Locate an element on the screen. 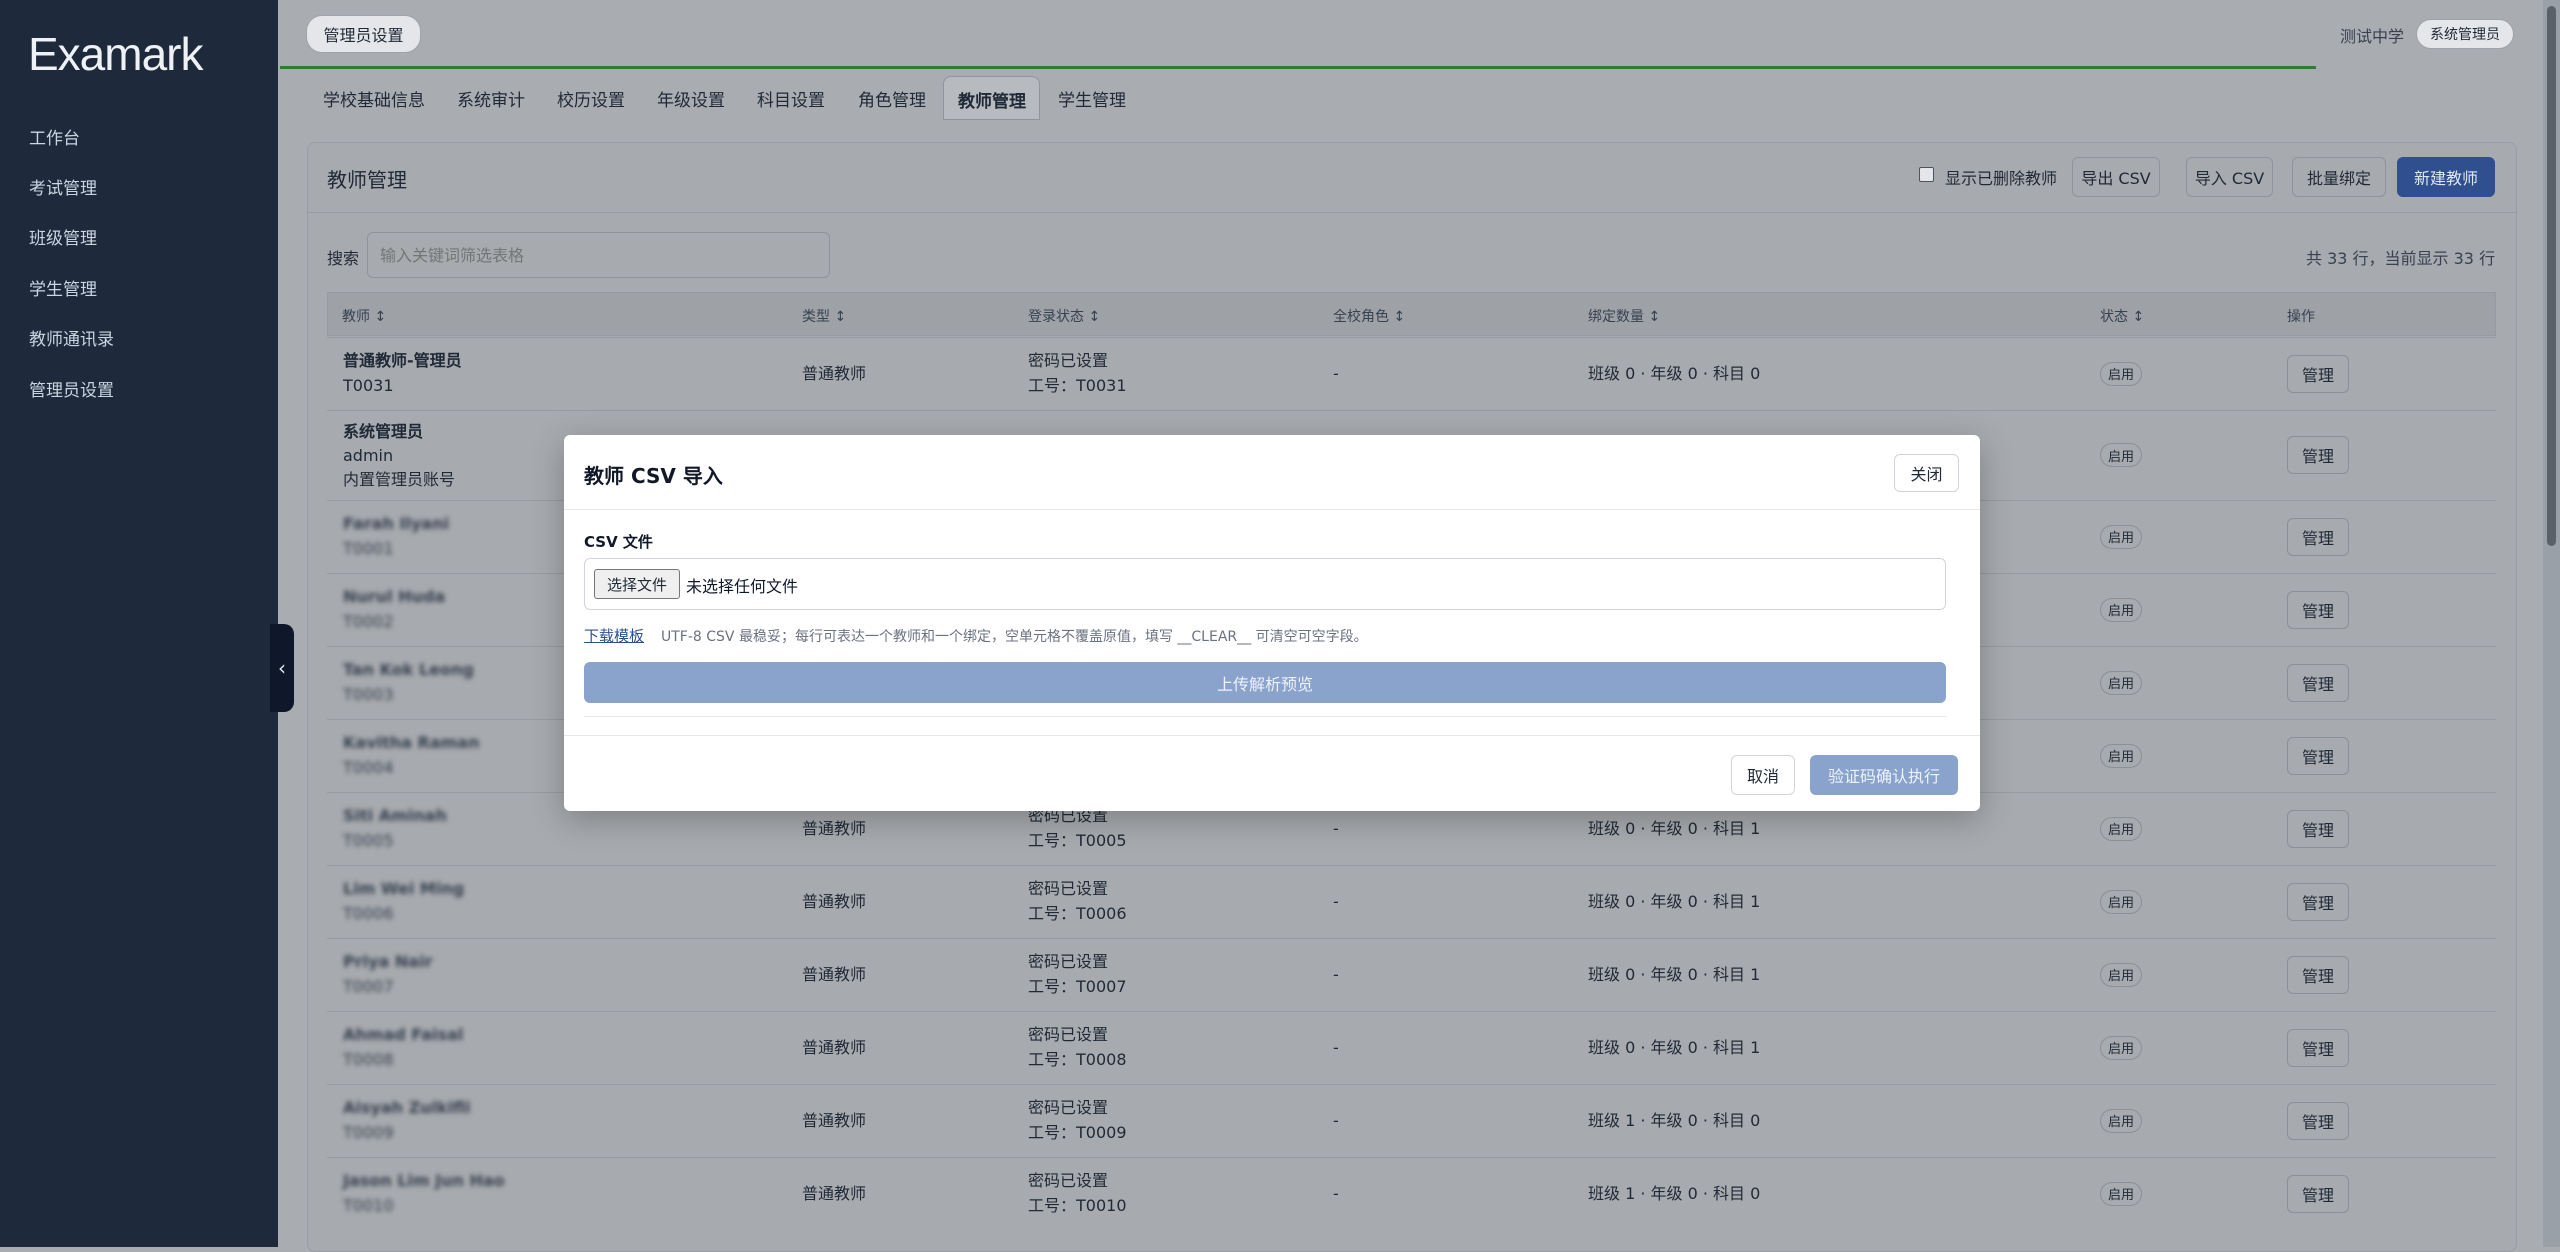 The image size is (2560, 1252). teacher-id: T0005 is located at coordinates (368, 840).